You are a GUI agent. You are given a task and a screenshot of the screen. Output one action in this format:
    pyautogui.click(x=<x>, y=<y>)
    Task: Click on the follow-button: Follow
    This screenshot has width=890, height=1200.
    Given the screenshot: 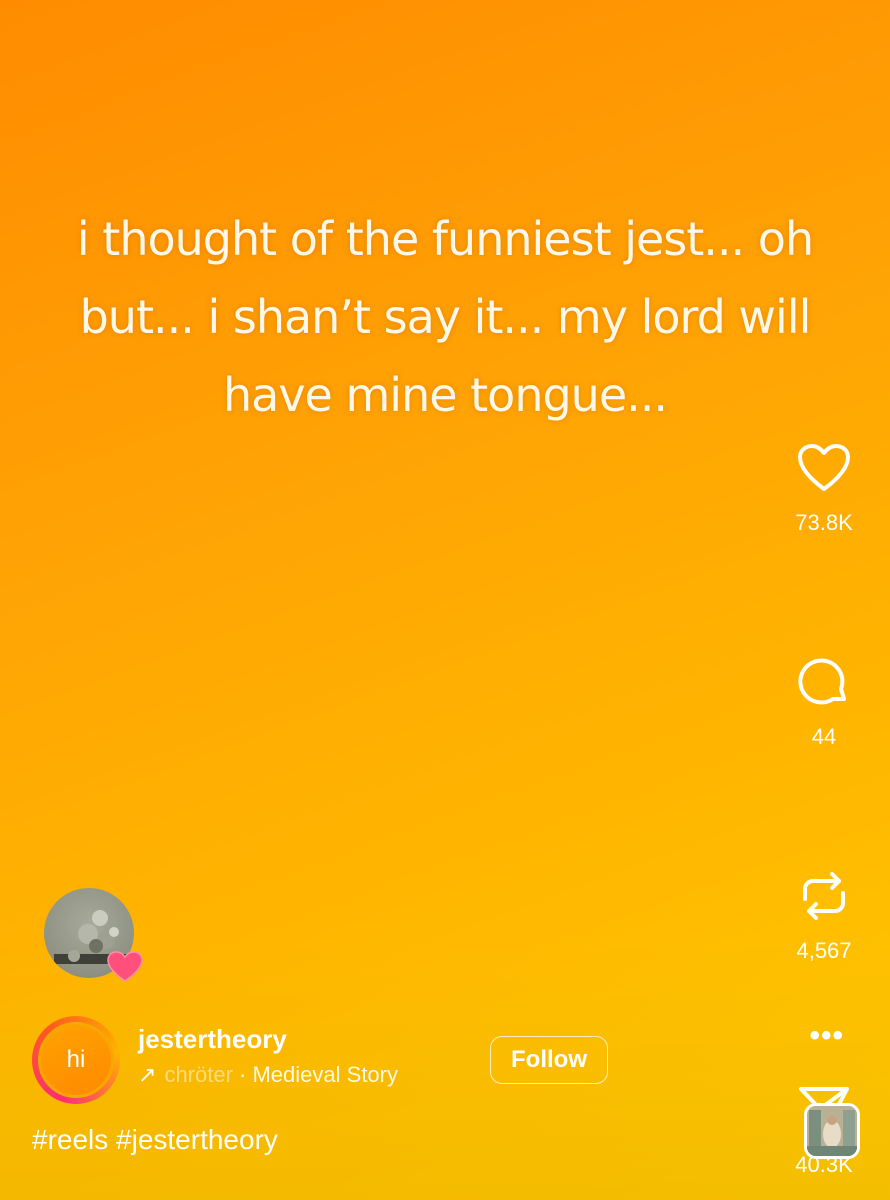 What is the action you would take?
    pyautogui.click(x=549, y=1060)
    